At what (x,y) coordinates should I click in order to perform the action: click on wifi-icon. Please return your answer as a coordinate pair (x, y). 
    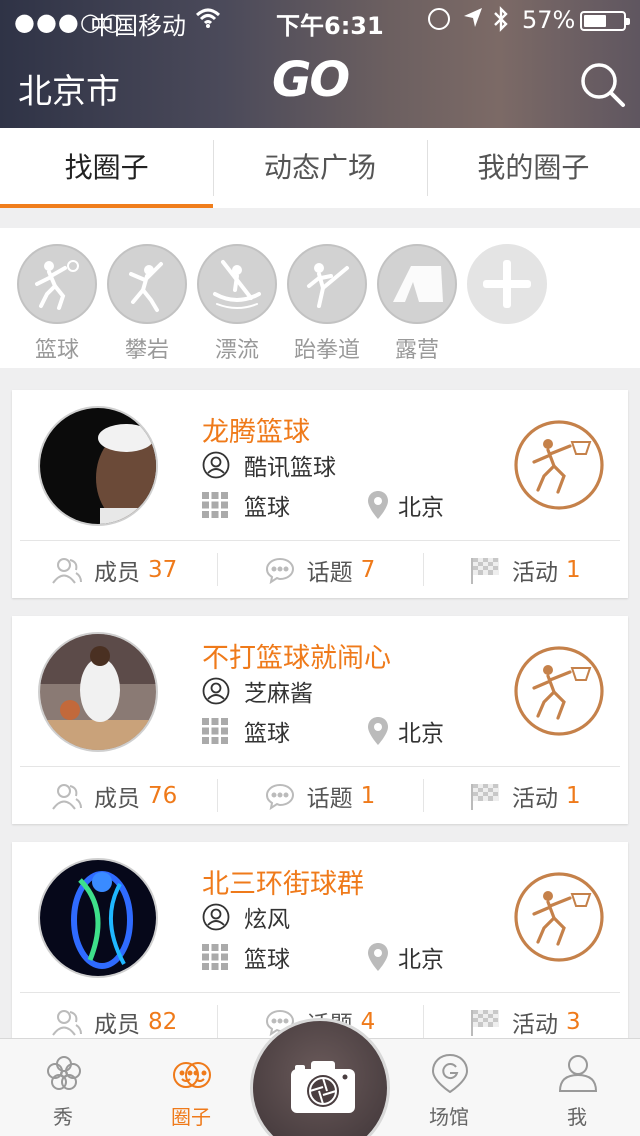
    Looking at the image, I should click on (208, 18).